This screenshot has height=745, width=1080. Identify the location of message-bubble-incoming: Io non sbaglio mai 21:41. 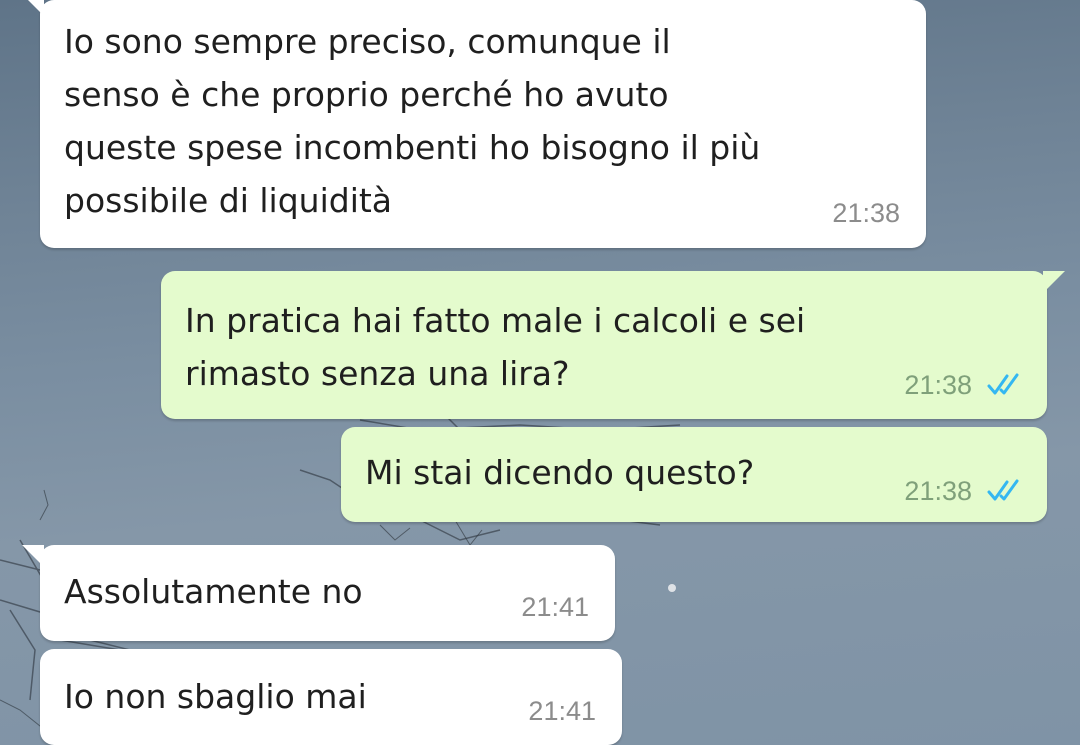
(331, 697).